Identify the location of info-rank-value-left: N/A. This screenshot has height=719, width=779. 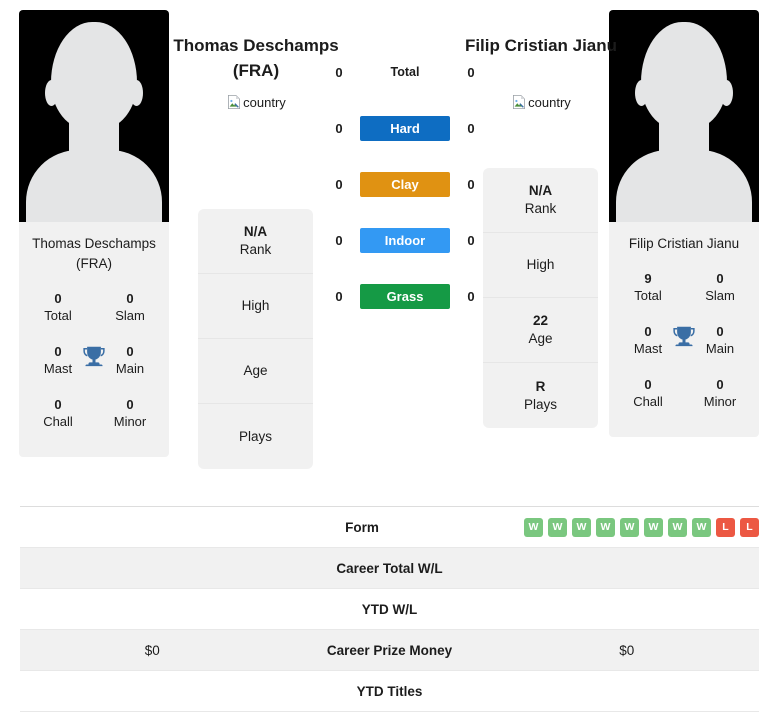
(255, 231).